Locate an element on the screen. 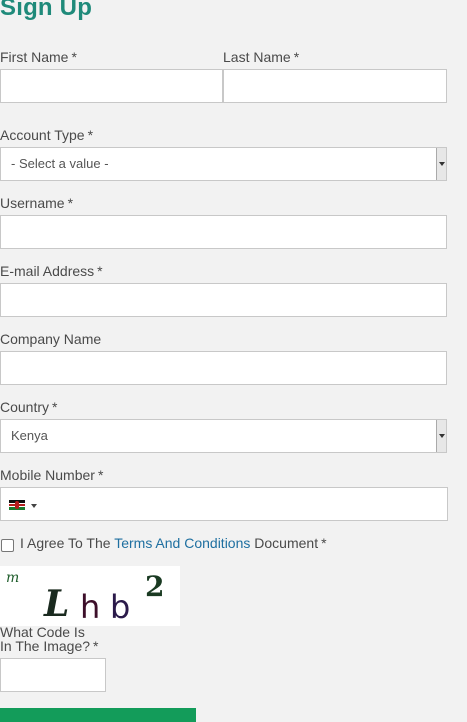 The width and height of the screenshot is (467, 722). country-label: Country * is located at coordinates (29, 407).